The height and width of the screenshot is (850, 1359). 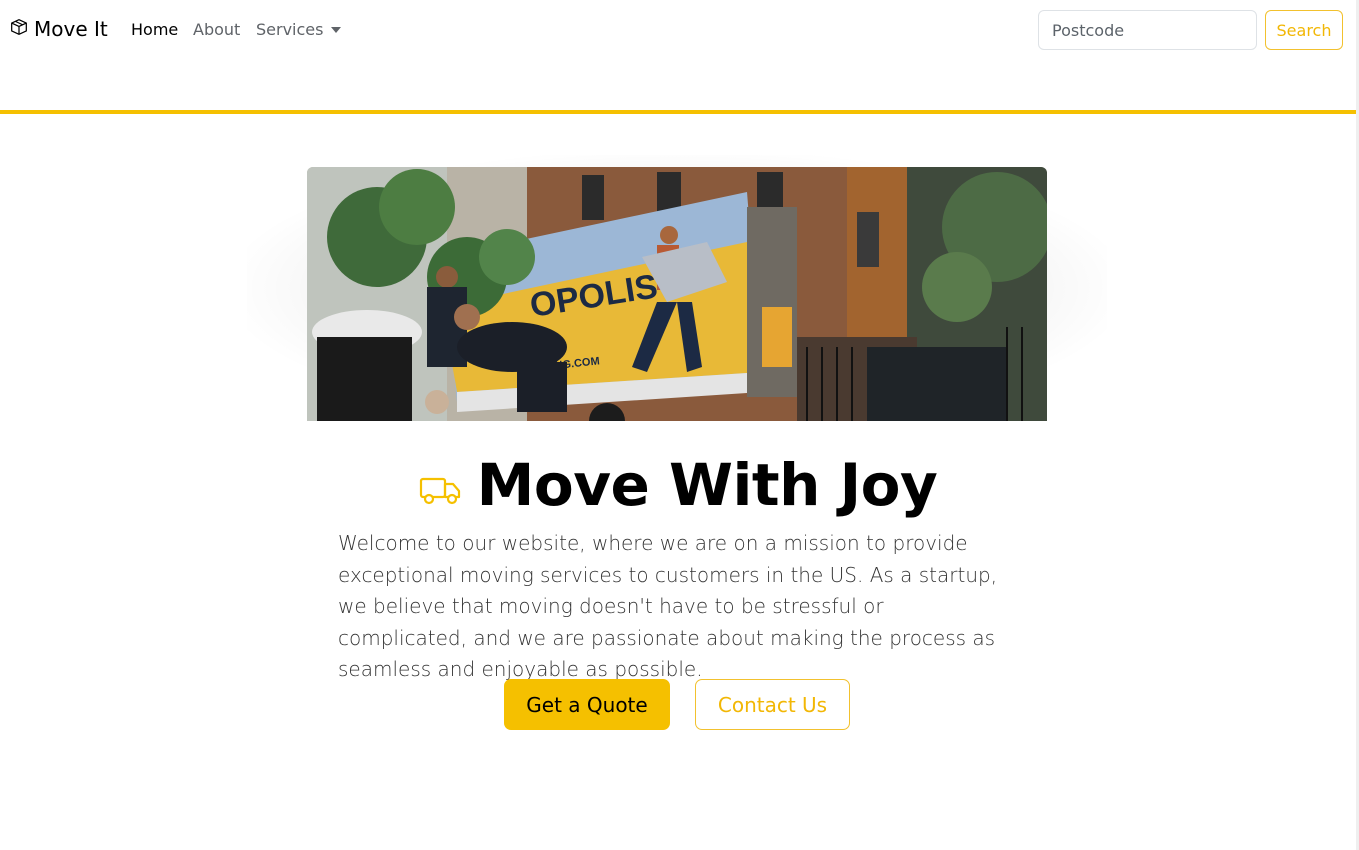 I want to click on brand-name: Move It, so click(x=71, y=29).